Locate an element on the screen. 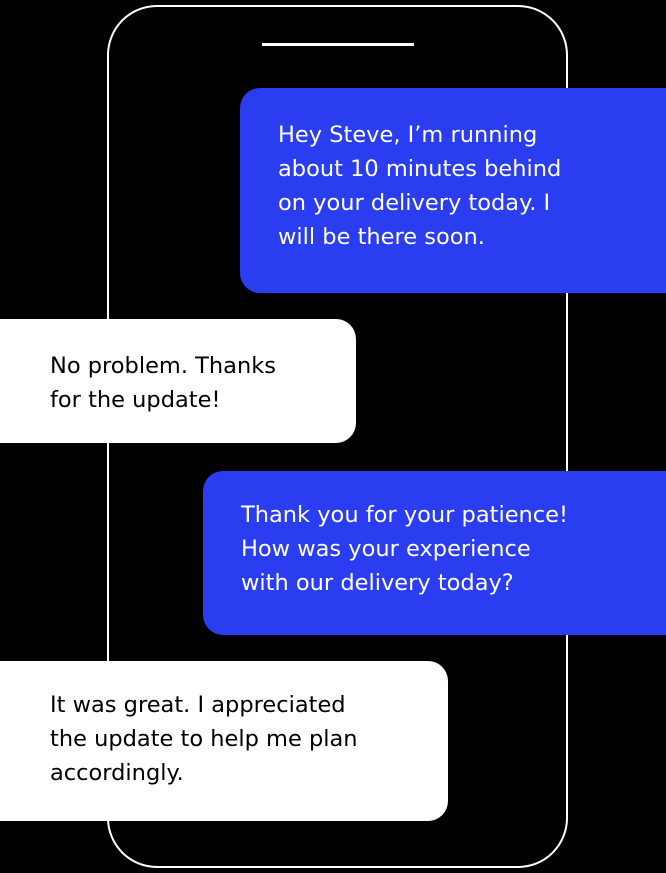 Image resolution: width=666 pixels, height=873 pixels. phone-speaker-line is located at coordinates (338, 44).